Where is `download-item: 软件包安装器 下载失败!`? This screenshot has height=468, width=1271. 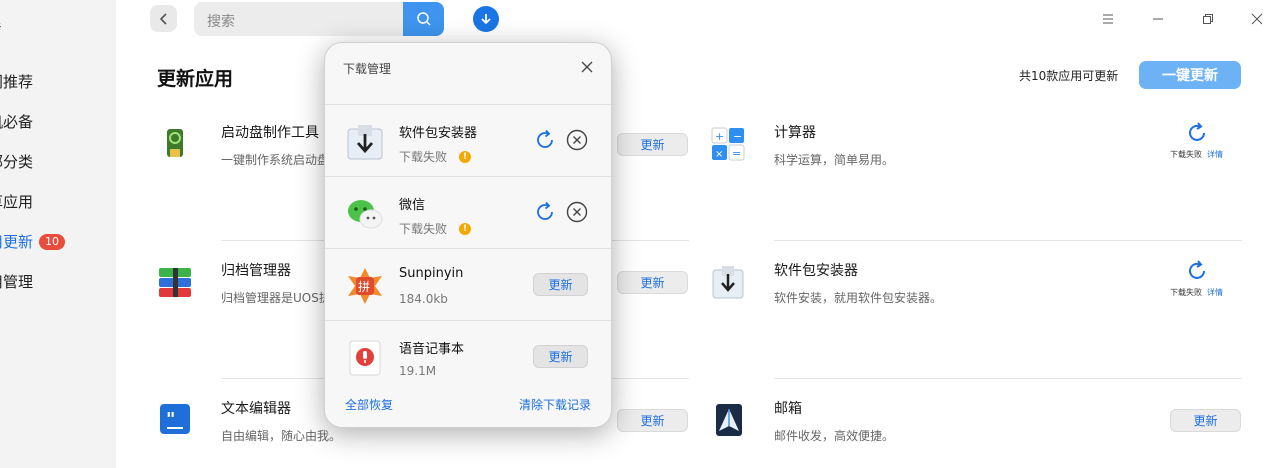 download-item: 软件包安装器 下载失败! is located at coordinates (468, 140).